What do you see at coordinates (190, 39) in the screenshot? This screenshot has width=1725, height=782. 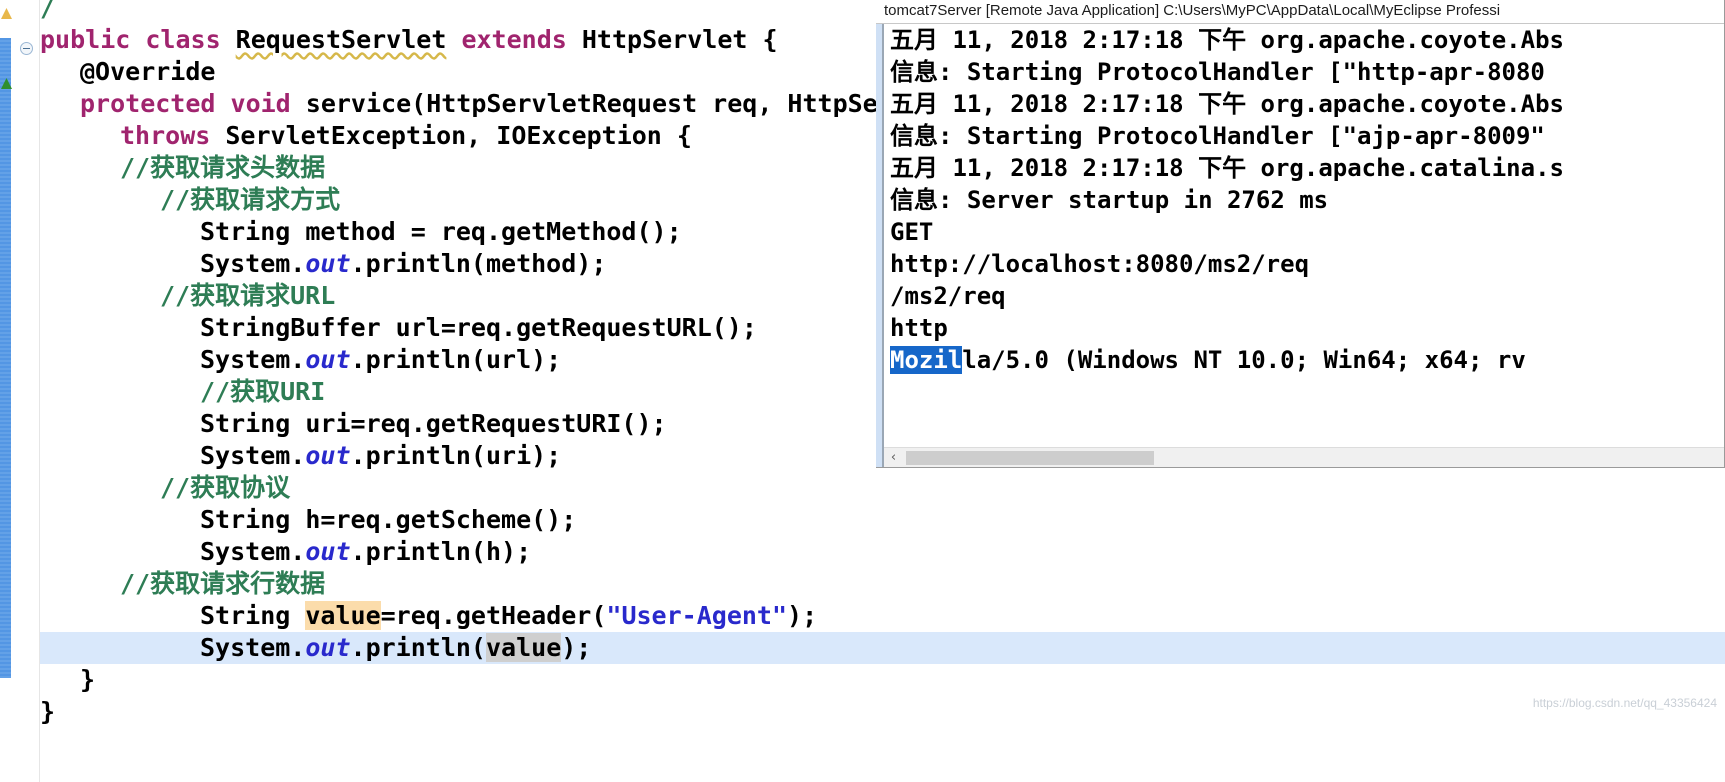 I see `code-token: class` at bounding box center [190, 39].